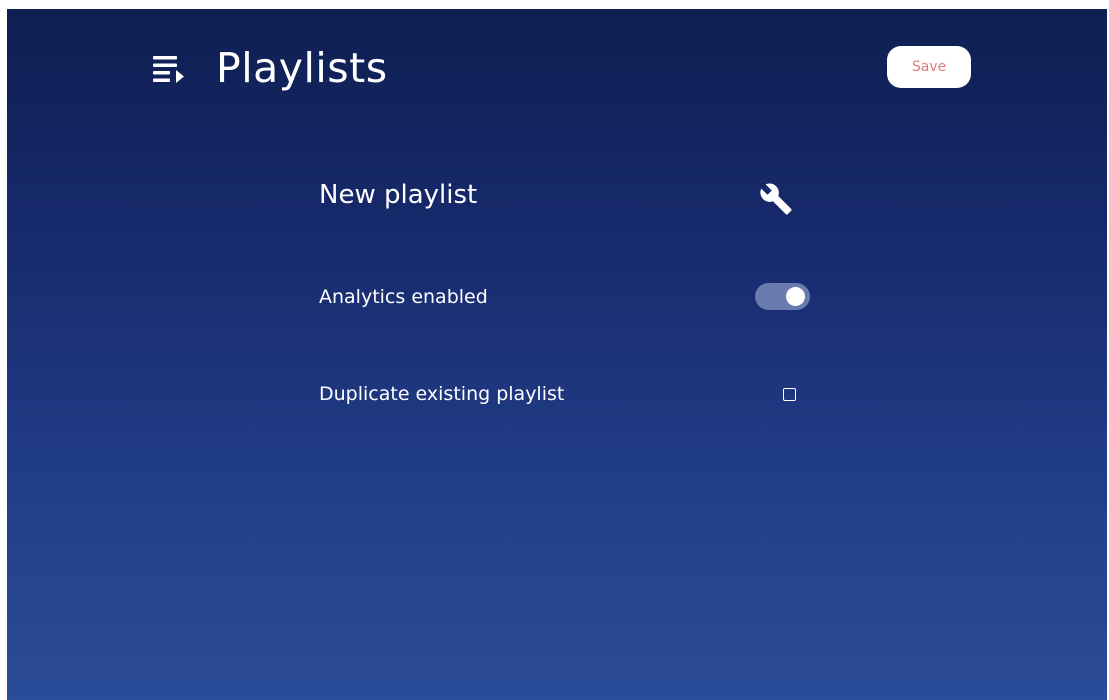 This screenshot has height=700, width=1109. I want to click on toggle-knob, so click(795, 296).